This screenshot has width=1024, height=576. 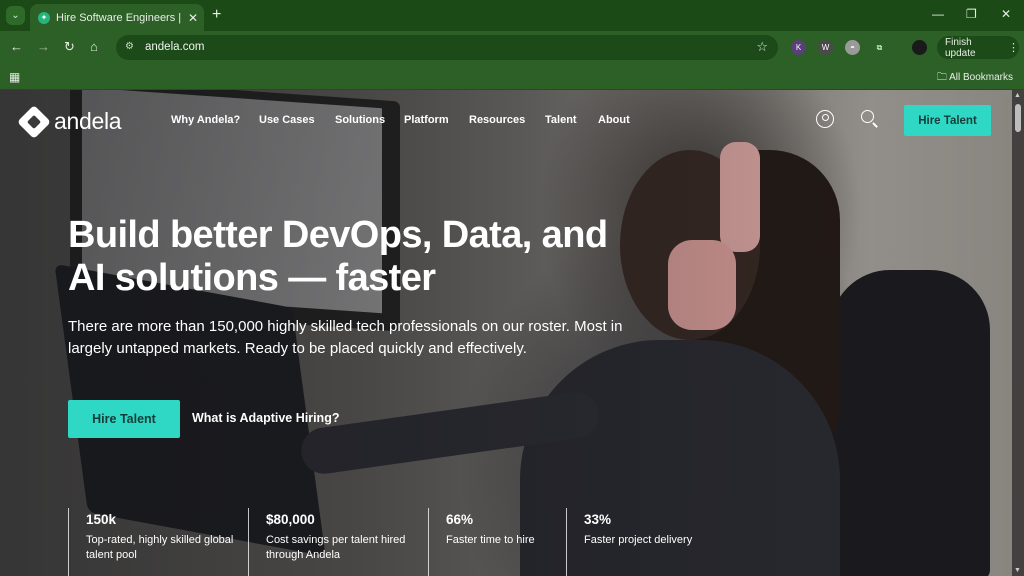 I want to click on extension-w-icon: W, so click(x=825, y=47).